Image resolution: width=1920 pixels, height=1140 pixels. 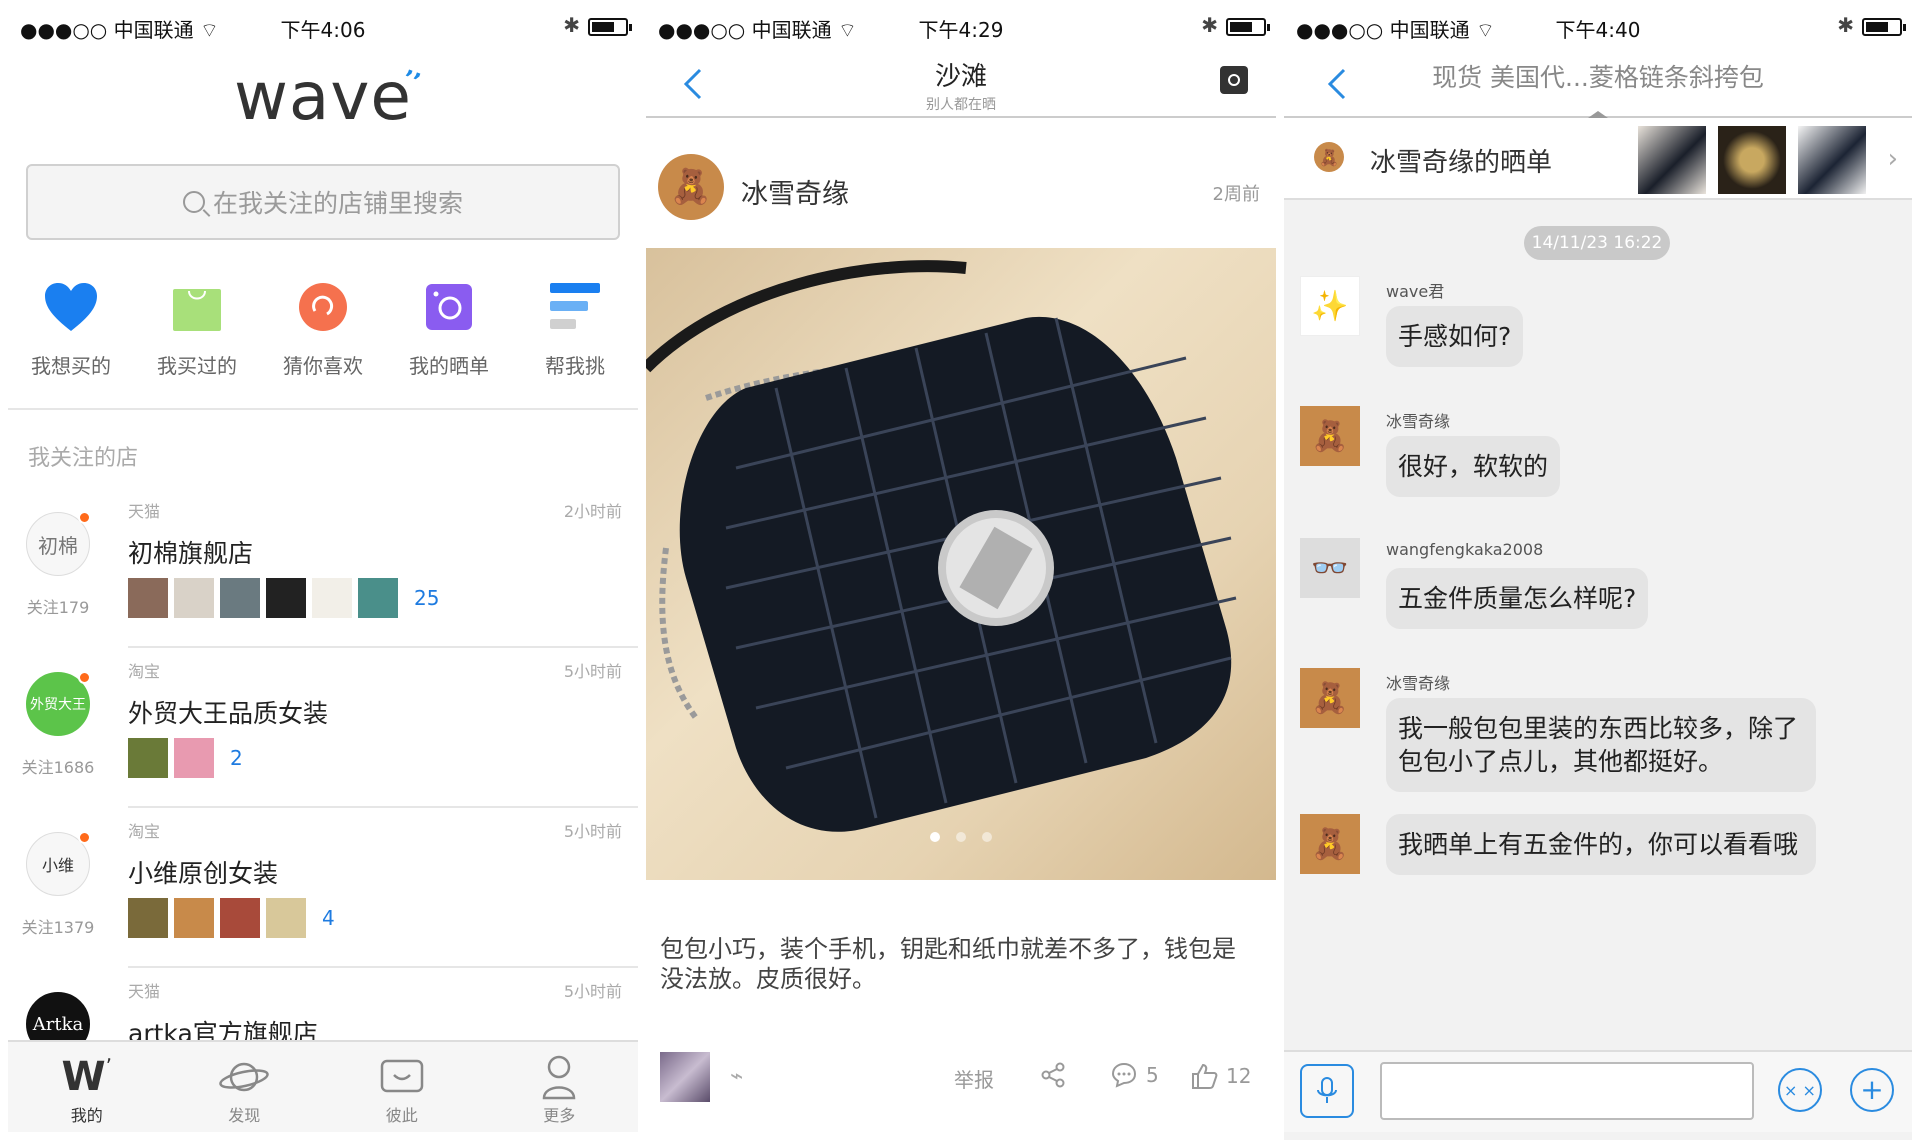 What do you see at coordinates (193, 202) in the screenshot?
I see `search-icon` at bounding box center [193, 202].